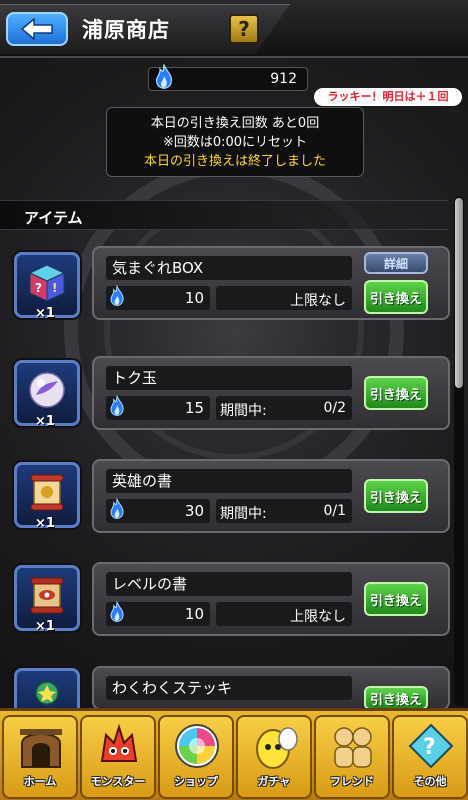 This screenshot has height=800, width=468. What do you see at coordinates (229, 481) in the screenshot?
I see `item-name: 英雄の書` at bounding box center [229, 481].